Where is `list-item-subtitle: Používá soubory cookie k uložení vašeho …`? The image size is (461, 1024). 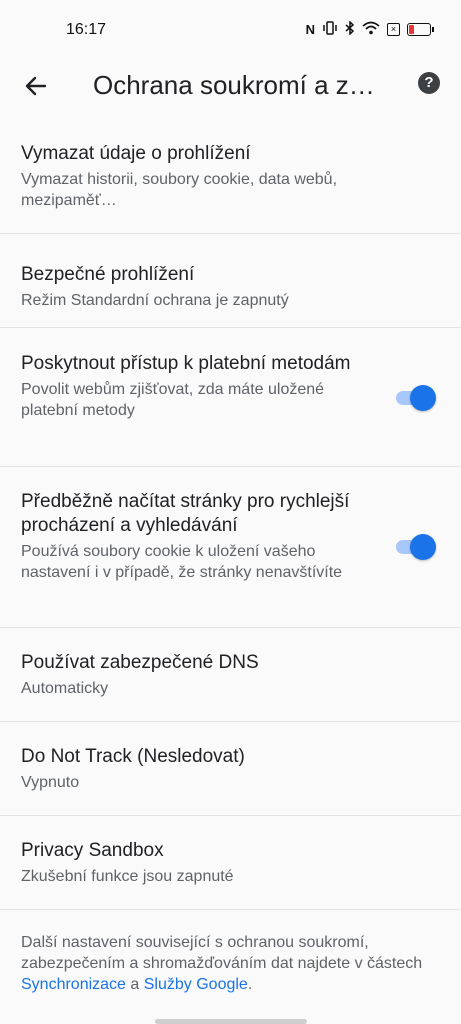 list-item-subtitle: Používá soubory cookie k uložení vašeho … is located at coordinates (182, 562).